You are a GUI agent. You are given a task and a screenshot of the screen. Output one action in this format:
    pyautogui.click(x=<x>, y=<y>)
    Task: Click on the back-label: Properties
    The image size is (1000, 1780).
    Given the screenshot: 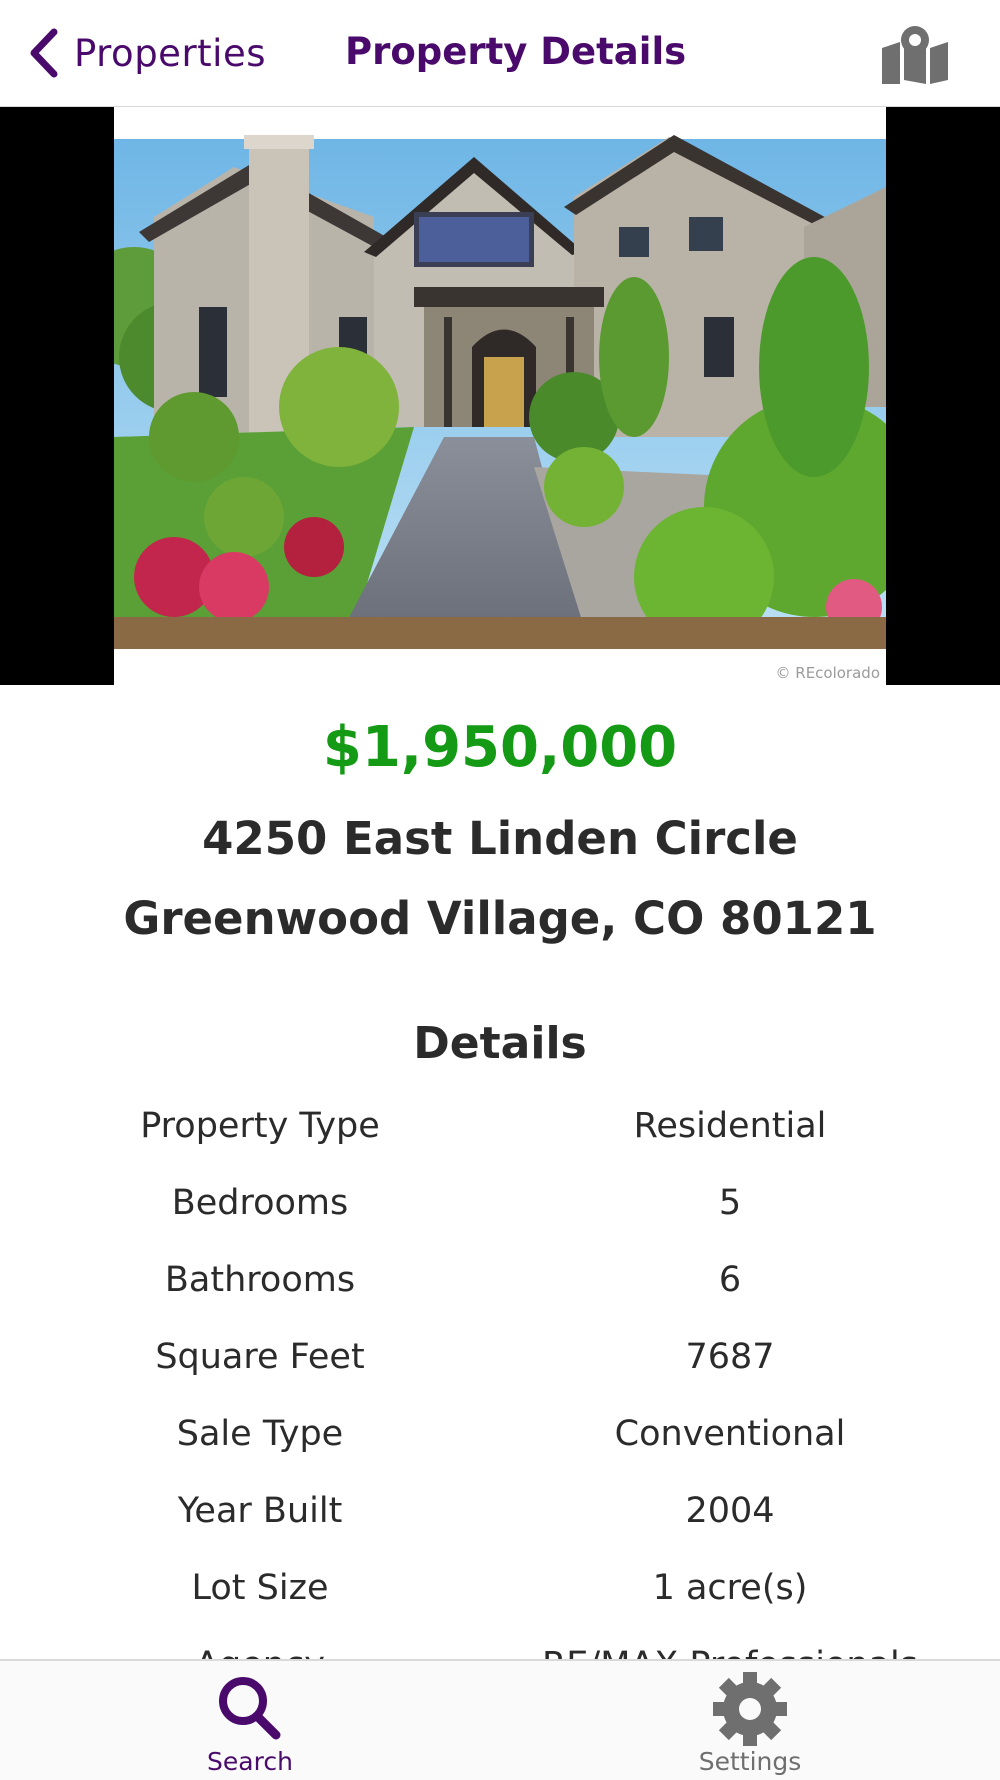 What is the action you would take?
    pyautogui.click(x=170, y=53)
    